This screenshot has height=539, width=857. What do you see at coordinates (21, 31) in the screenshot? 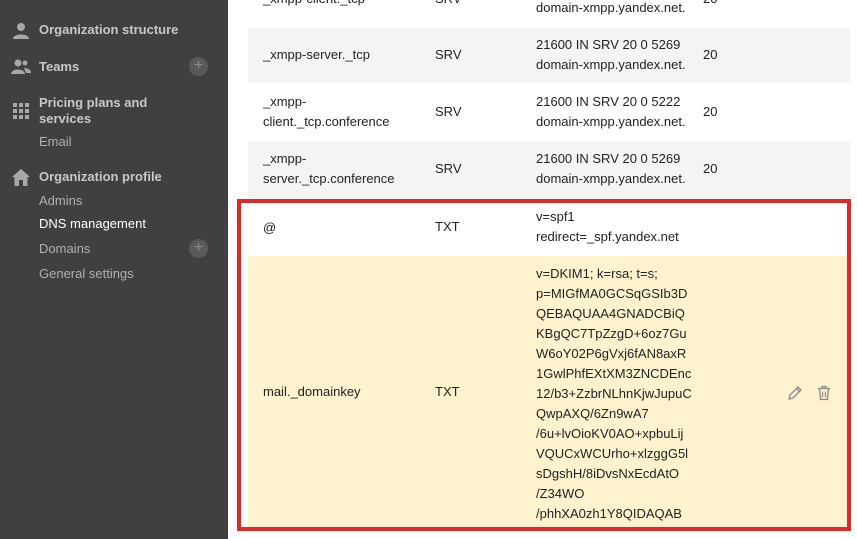
I see `person-icon` at bounding box center [21, 31].